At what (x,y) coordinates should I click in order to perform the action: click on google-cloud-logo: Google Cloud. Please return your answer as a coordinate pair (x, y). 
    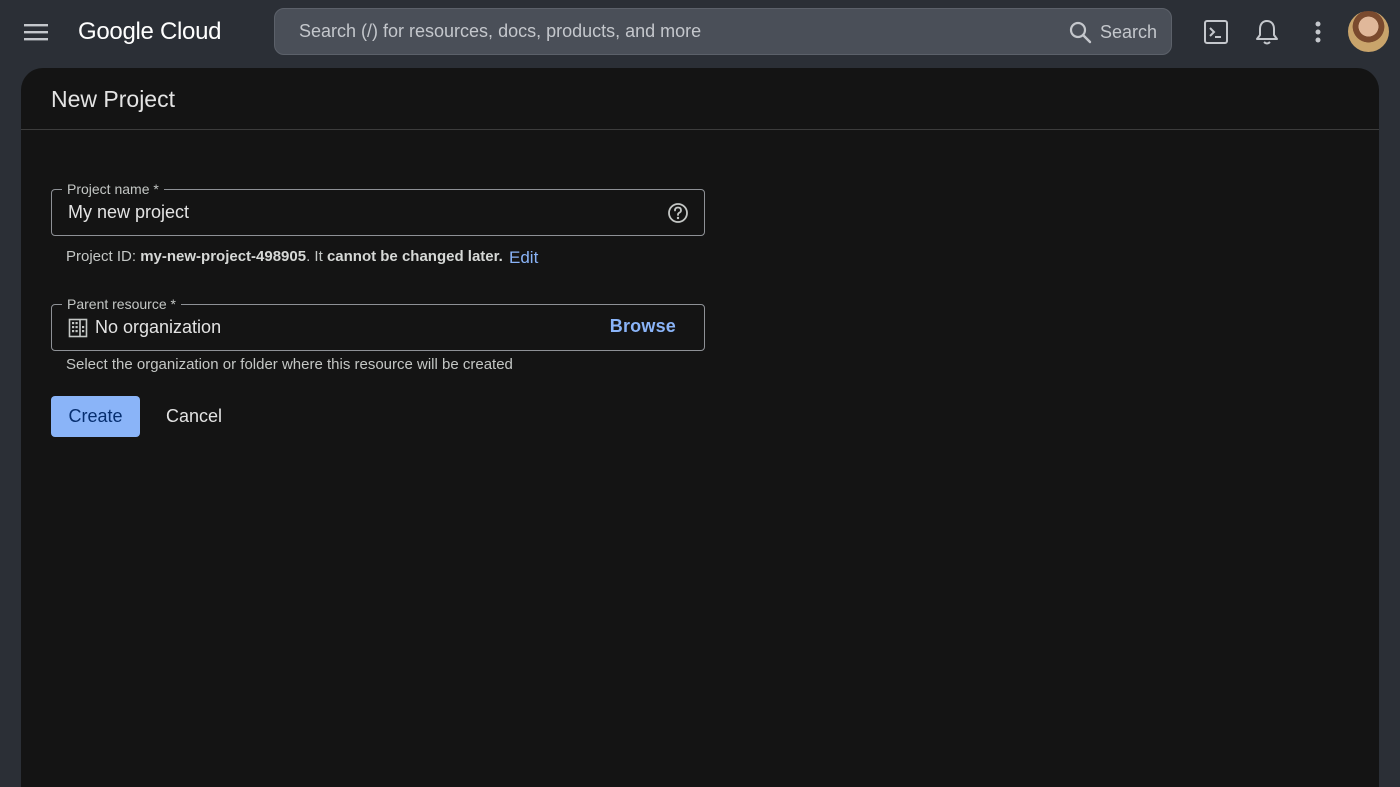
    Looking at the image, I should click on (149, 32).